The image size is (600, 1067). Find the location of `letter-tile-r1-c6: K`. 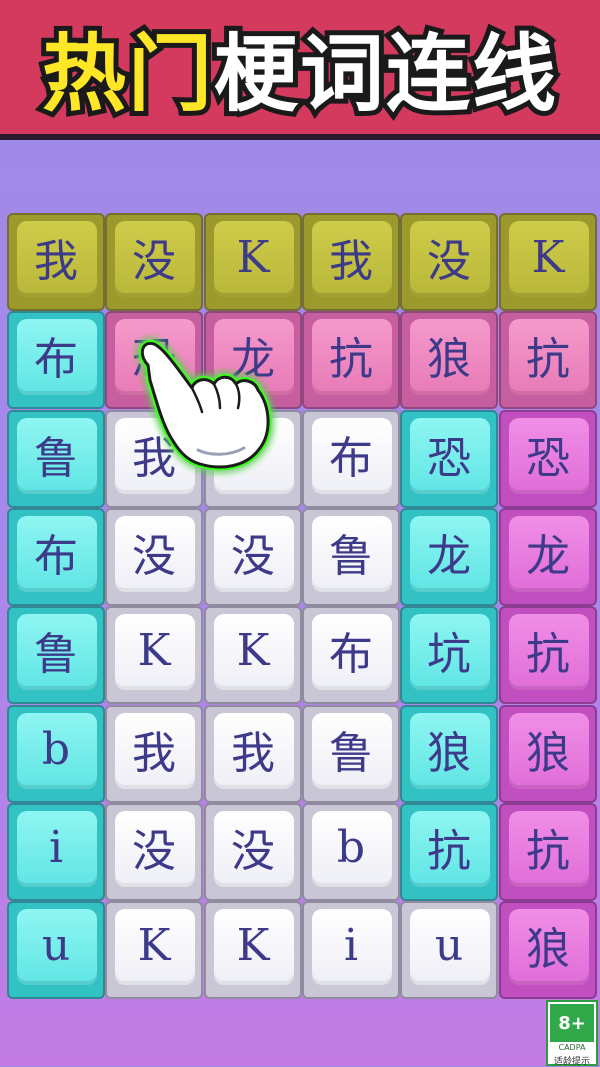

letter-tile-r1-c6: K is located at coordinates (548, 262).